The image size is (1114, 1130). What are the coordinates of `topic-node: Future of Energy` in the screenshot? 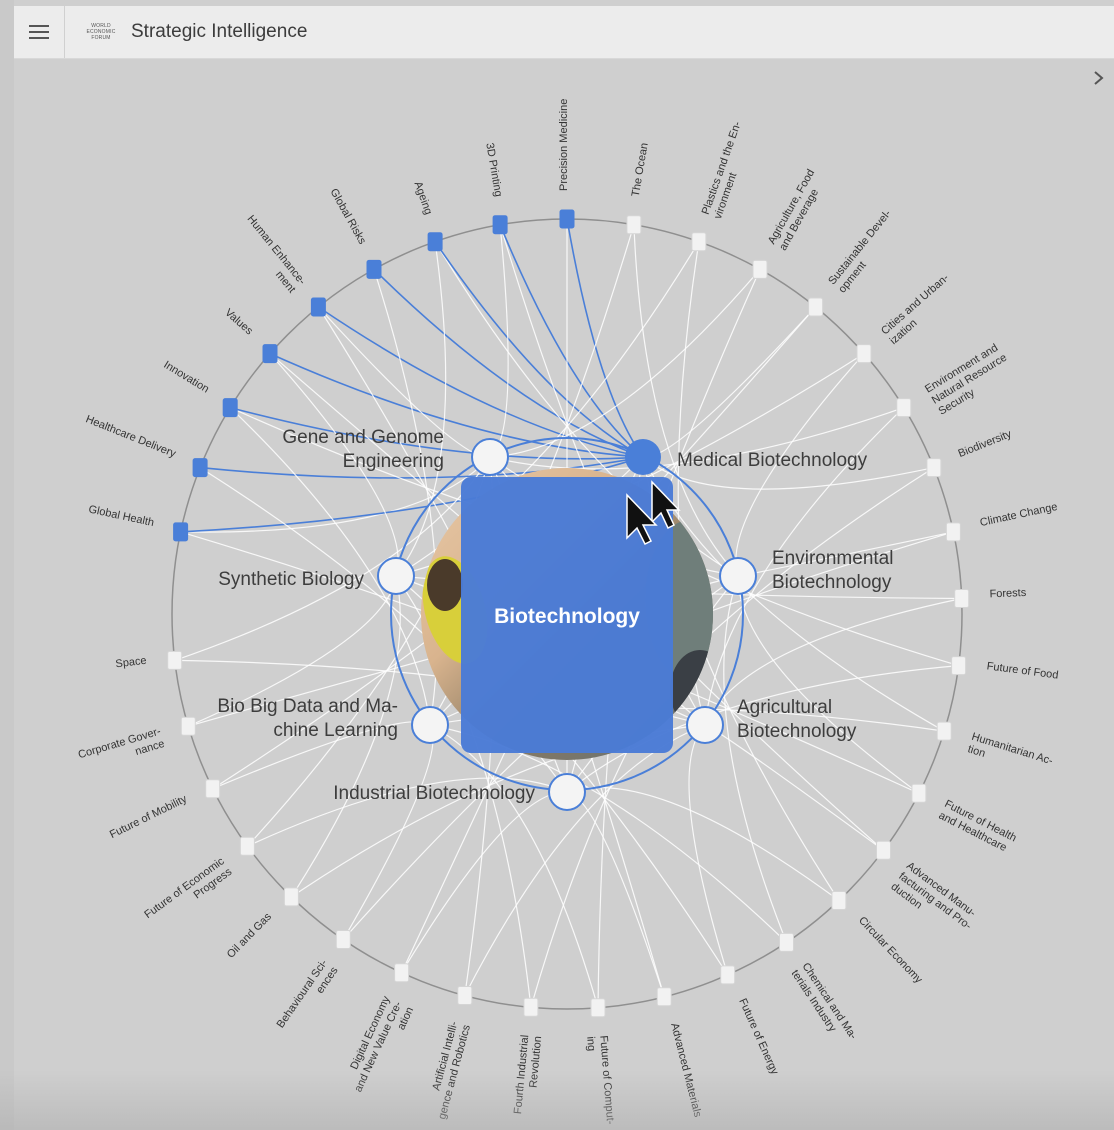 It's located at (750, 1021).